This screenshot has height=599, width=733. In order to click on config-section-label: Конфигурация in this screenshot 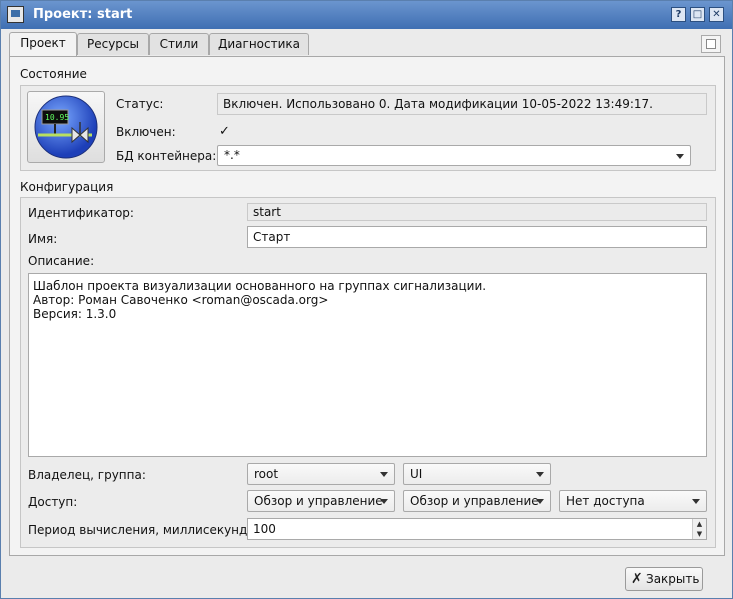, I will do `click(67, 187)`.